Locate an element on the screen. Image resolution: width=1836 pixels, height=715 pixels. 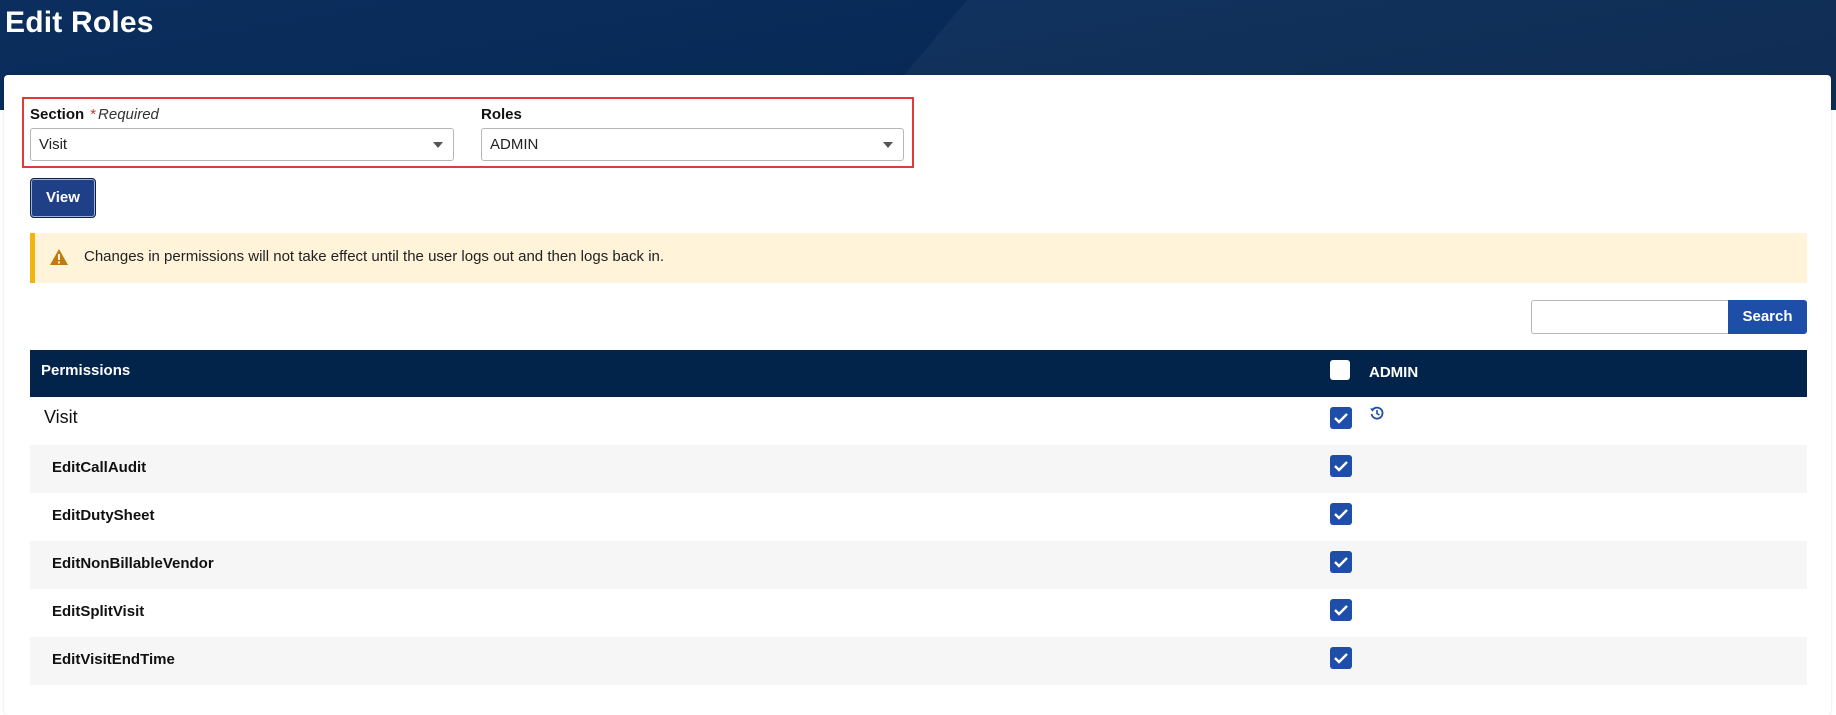
required-text: Required is located at coordinates (128, 114).